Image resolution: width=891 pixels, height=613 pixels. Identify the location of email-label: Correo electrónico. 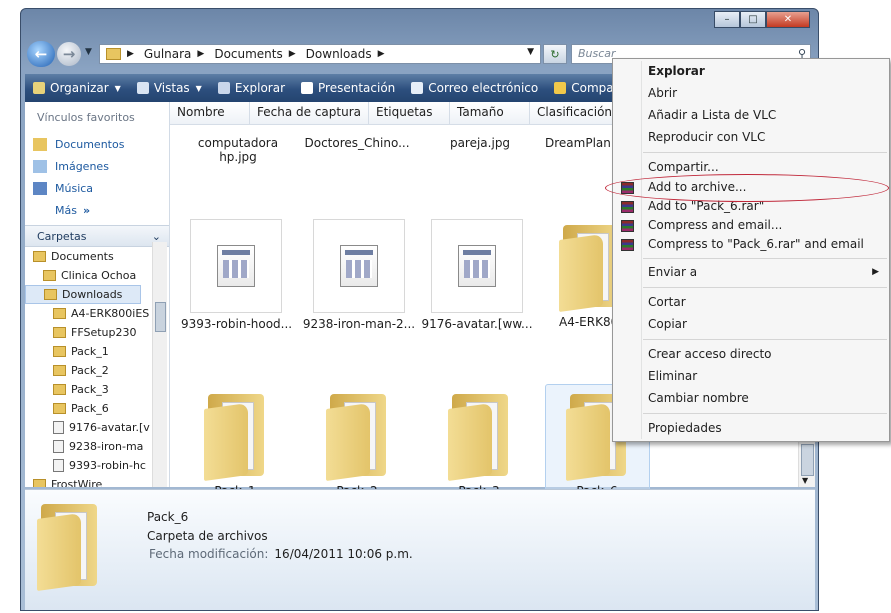
(483, 88).